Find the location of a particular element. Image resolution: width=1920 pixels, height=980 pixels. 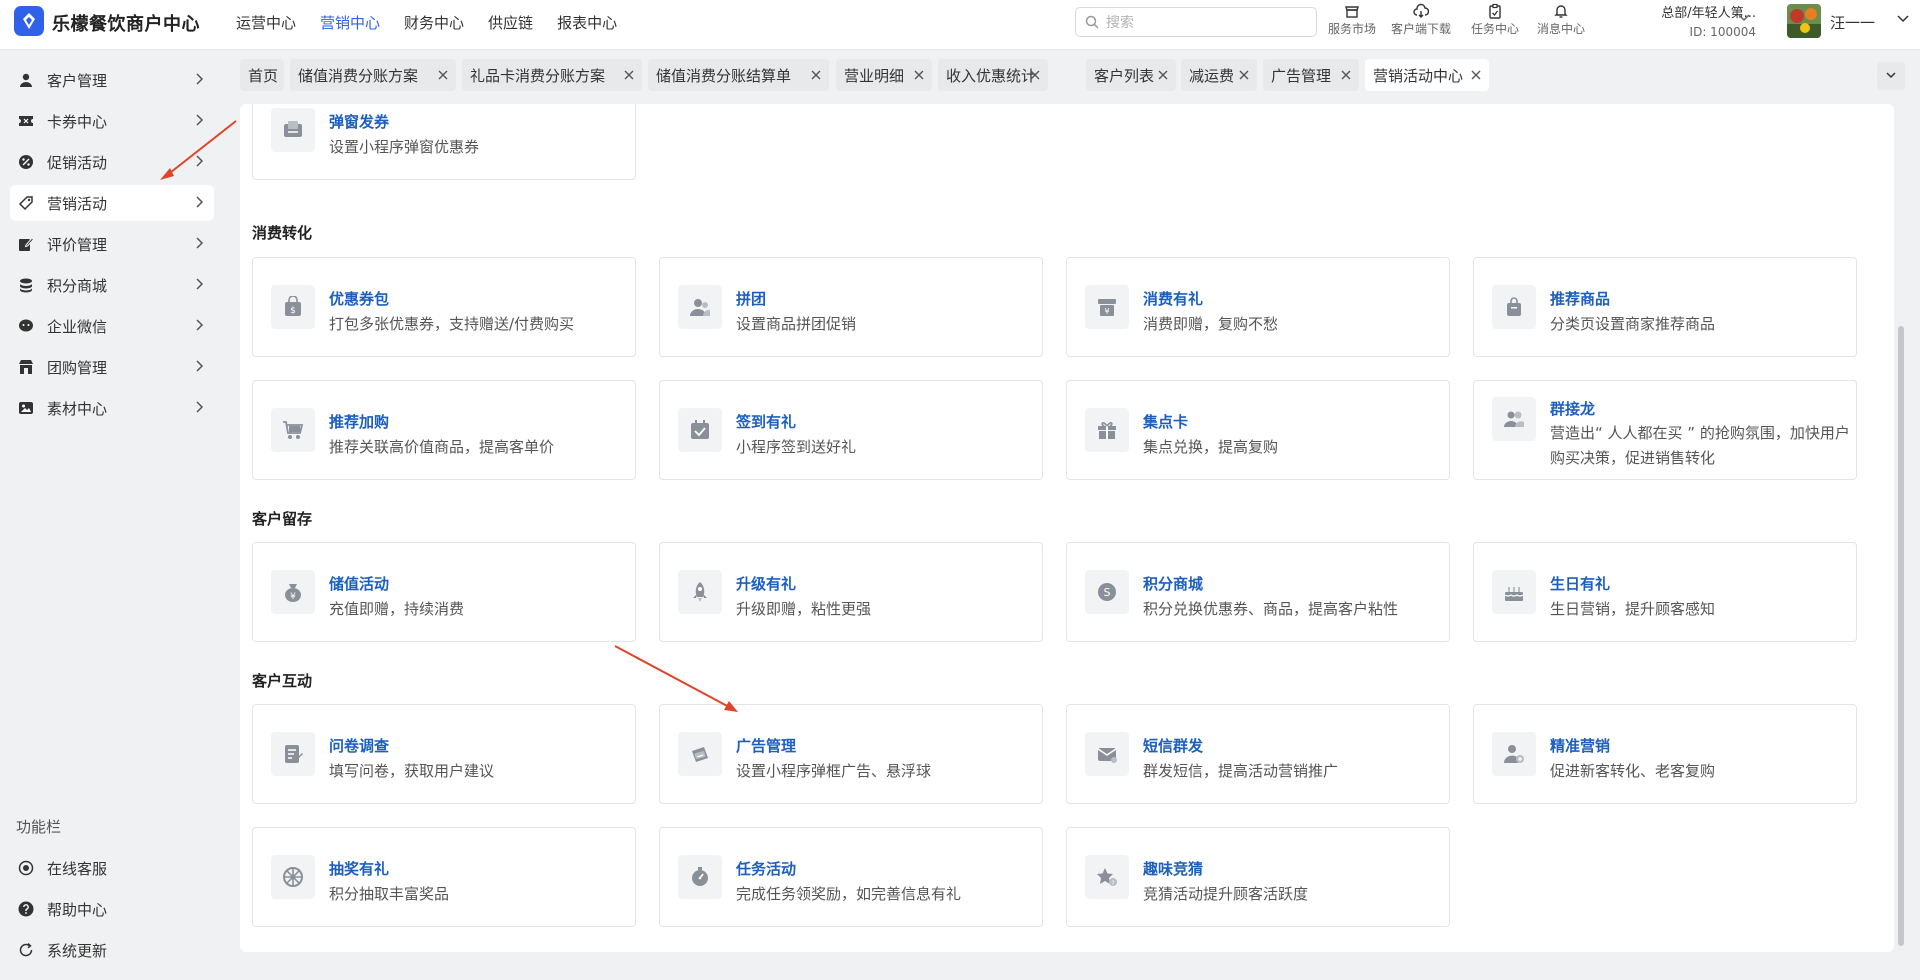

card-recommended-add-on: 推荐加购 推荐关联高价值商品，提高客单价 is located at coordinates (444, 430).